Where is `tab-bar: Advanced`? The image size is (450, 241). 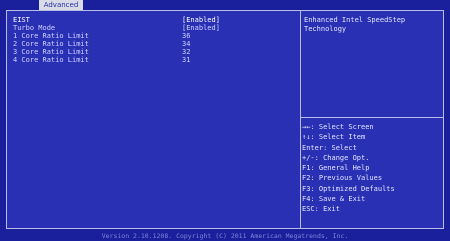
tab-bar: Advanced is located at coordinates (225, 5).